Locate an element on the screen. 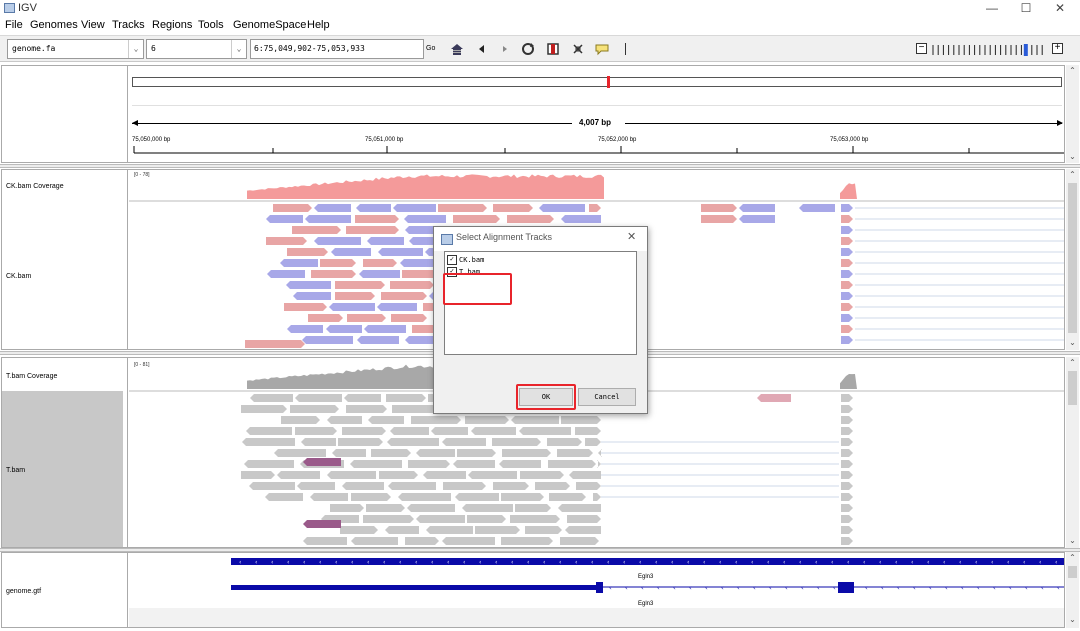 This screenshot has height=631, width=1080. ruler-arrow-right-icon is located at coordinates (1060, 123).